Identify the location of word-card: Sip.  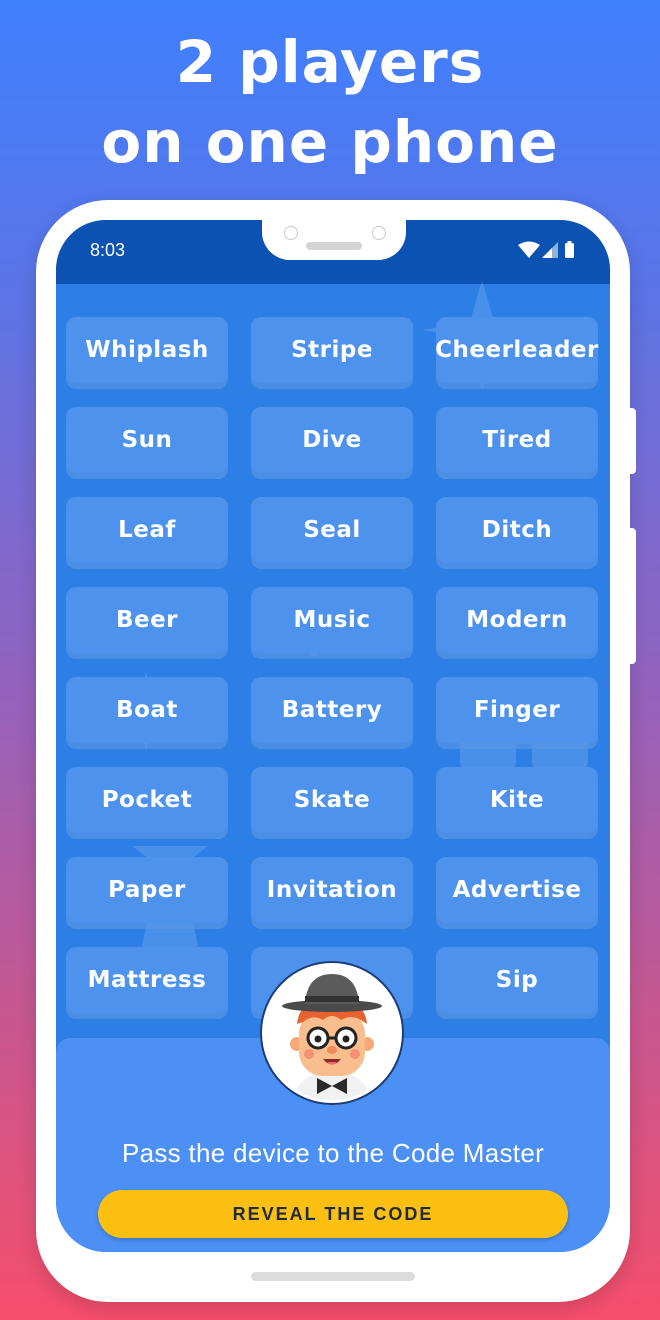
(517, 980).